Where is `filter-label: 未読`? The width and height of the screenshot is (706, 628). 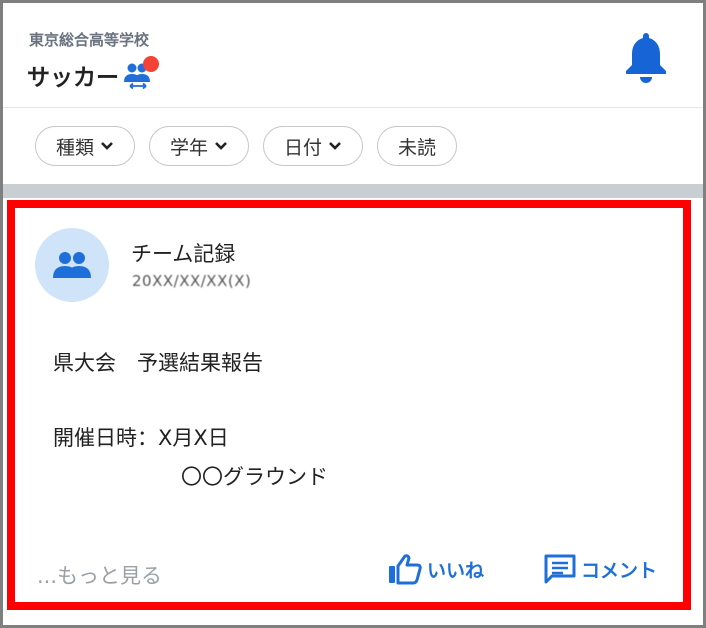 filter-label: 未読 is located at coordinates (417, 147).